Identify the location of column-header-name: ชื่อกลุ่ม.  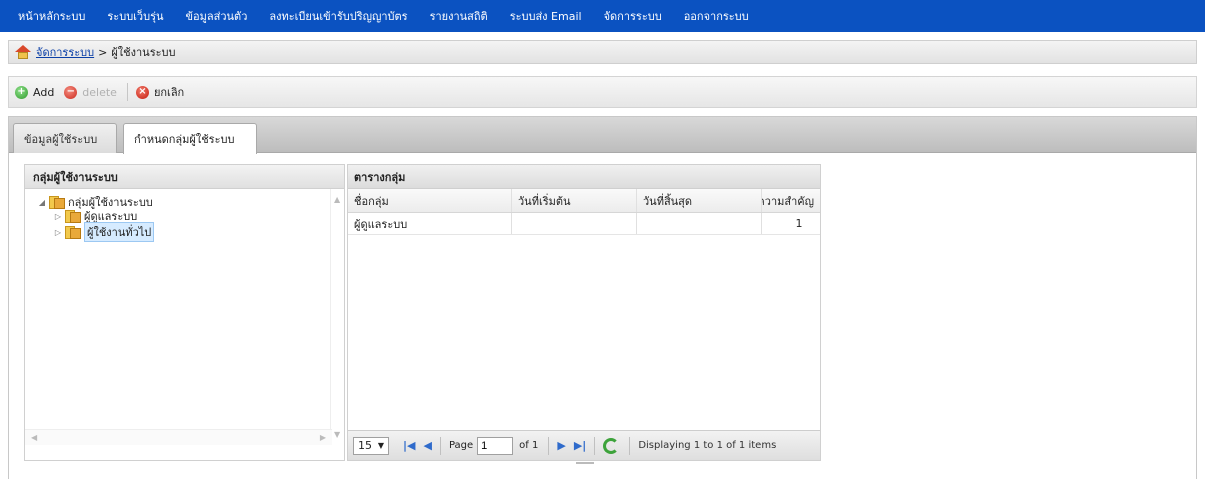
(430, 200).